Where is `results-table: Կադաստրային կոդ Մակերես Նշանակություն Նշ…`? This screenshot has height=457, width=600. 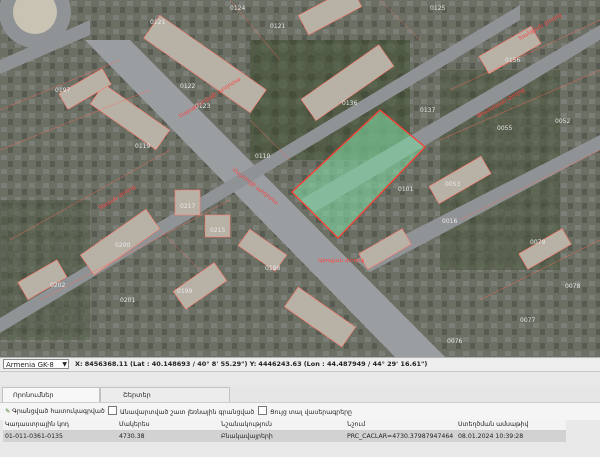 results-table: Կադաստրային կոդ Մակերես Նշանակություն Նշ… is located at coordinates (284, 430).